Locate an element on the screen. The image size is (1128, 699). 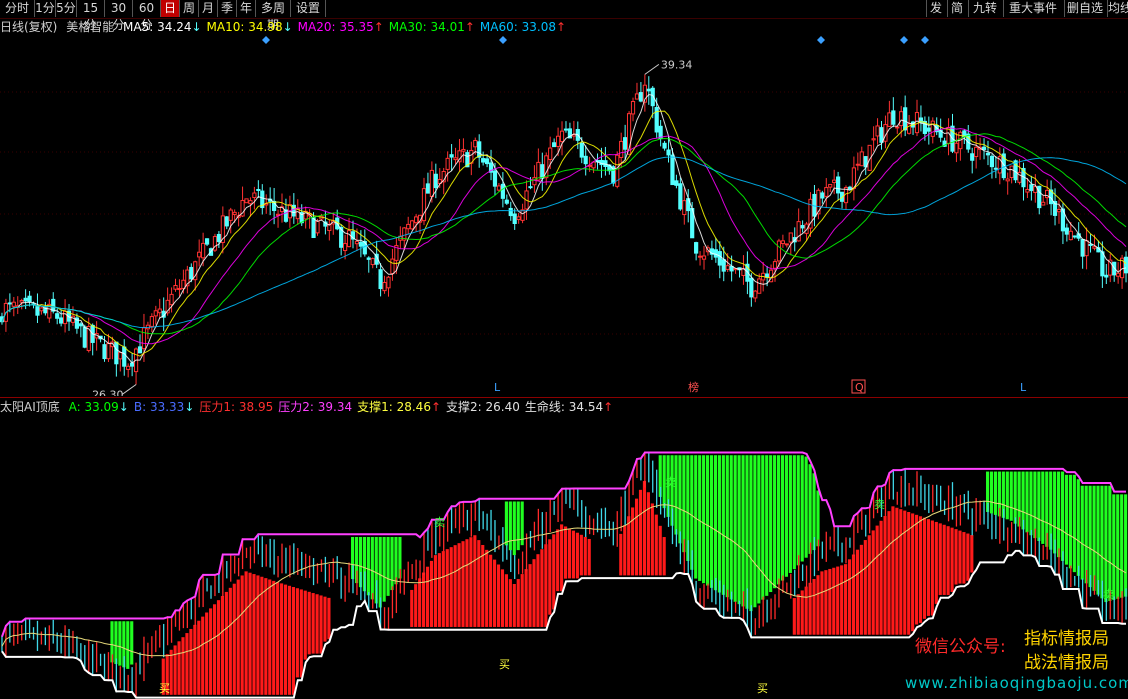
tab-4: 30分 is located at coordinates (119, 16).